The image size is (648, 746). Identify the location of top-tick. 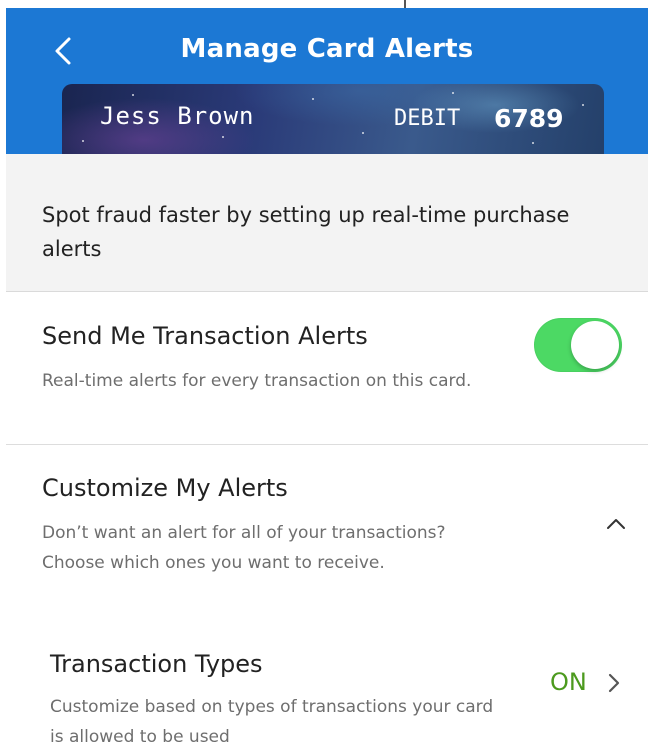
(405, 4).